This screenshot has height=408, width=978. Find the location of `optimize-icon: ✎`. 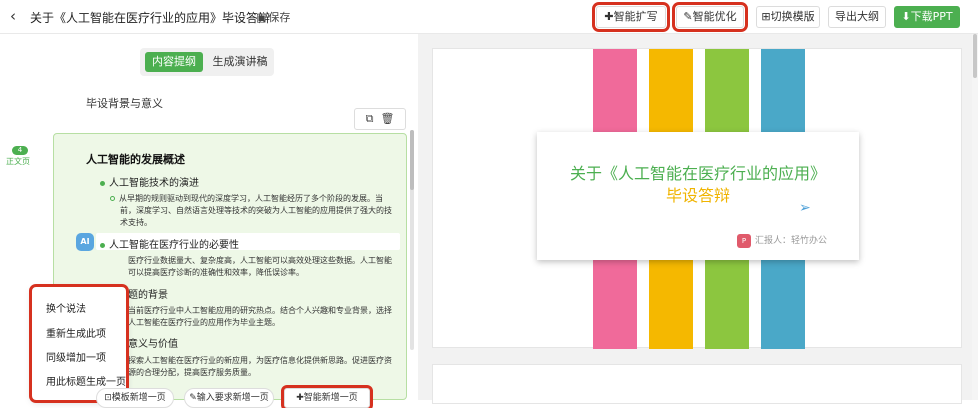

optimize-icon: ✎ is located at coordinates (688, 16).